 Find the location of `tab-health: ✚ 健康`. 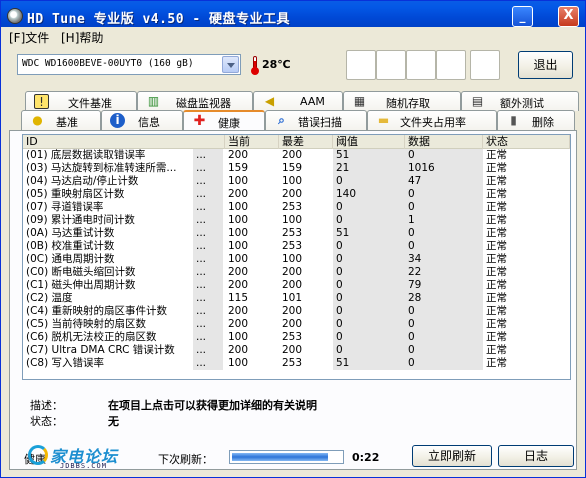

tab-health: ✚ 健康 is located at coordinates (224, 120).